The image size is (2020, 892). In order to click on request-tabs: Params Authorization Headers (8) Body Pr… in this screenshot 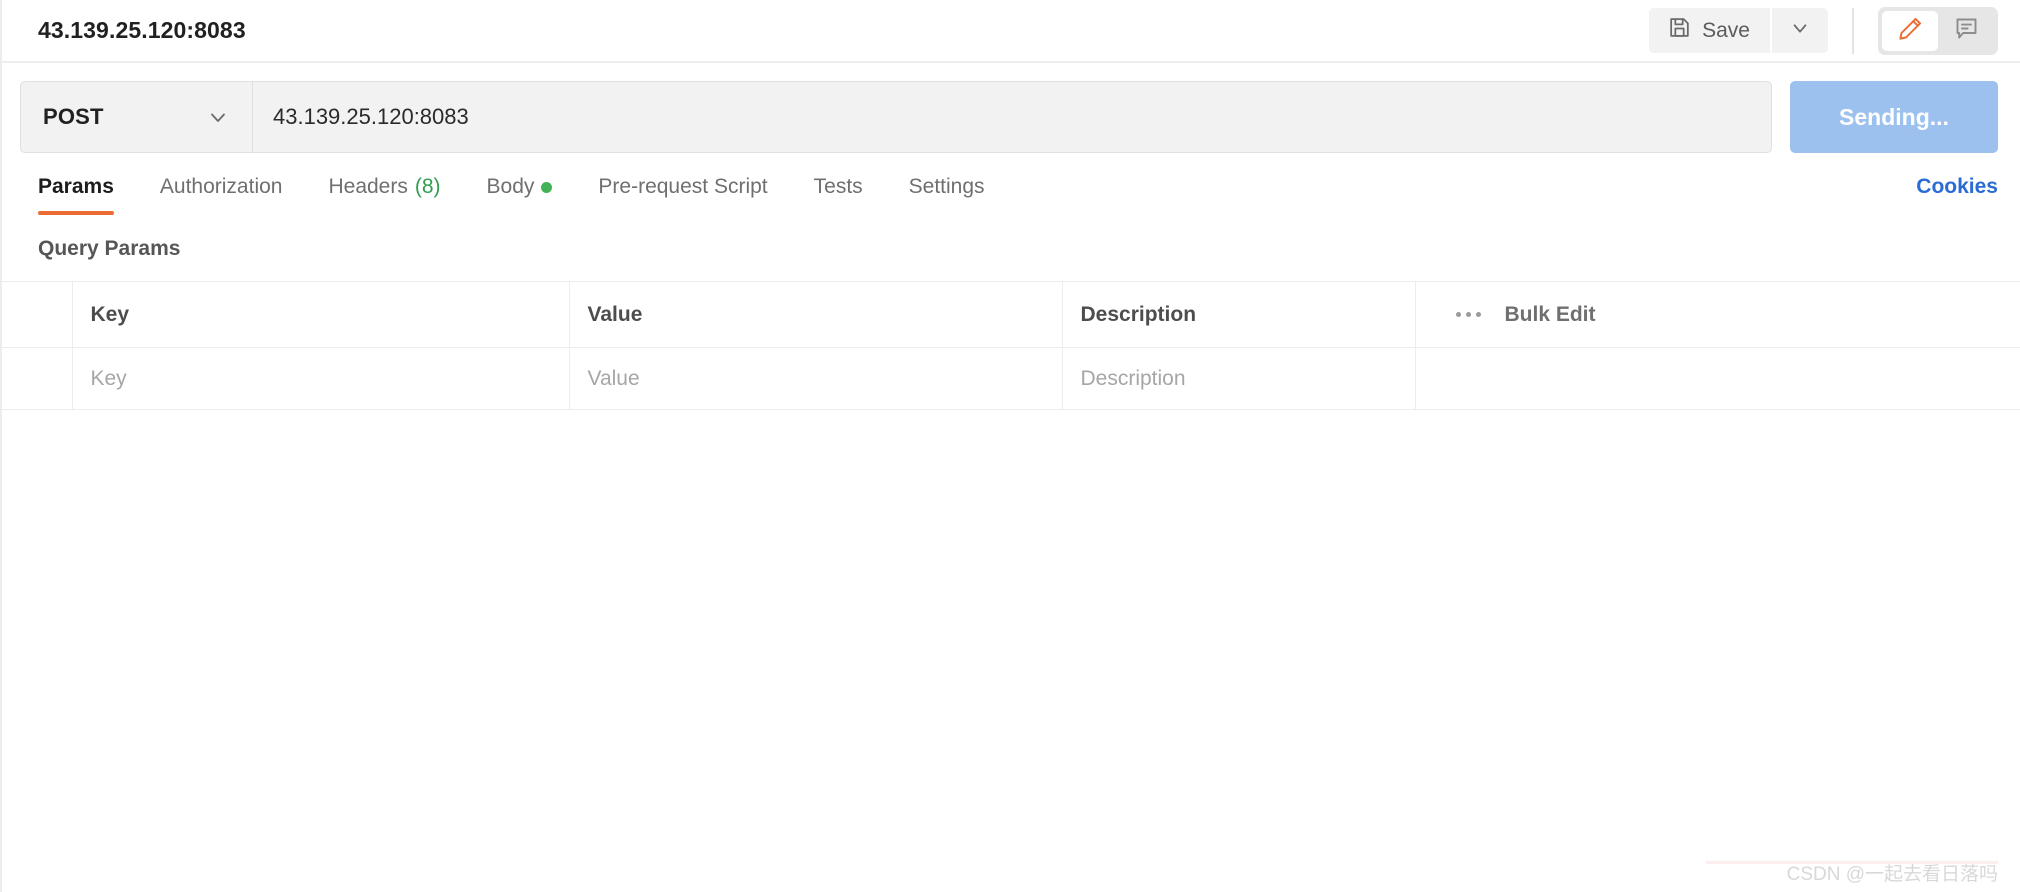, I will do `click(1011, 184)`.